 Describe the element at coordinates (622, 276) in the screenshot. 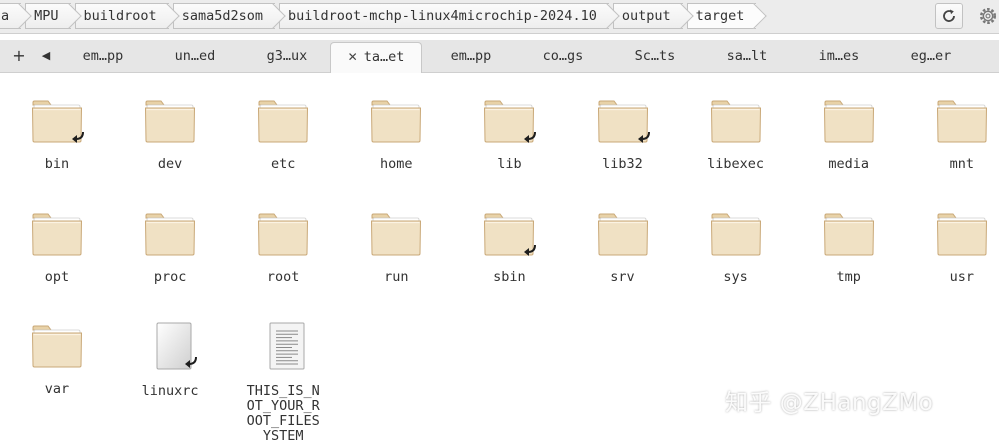

I see `item-label: srv` at that location.